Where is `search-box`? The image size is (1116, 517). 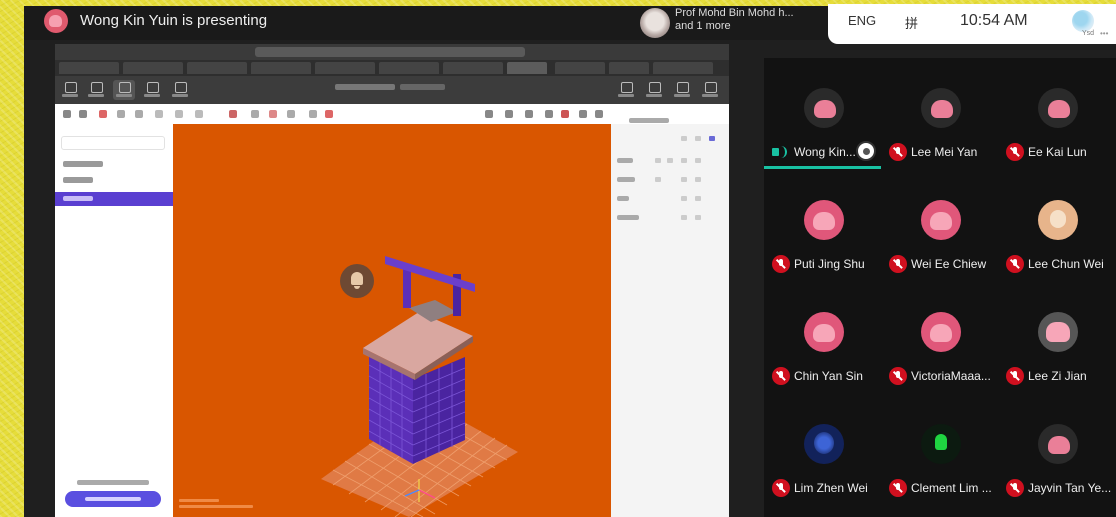
search-box is located at coordinates (113, 143).